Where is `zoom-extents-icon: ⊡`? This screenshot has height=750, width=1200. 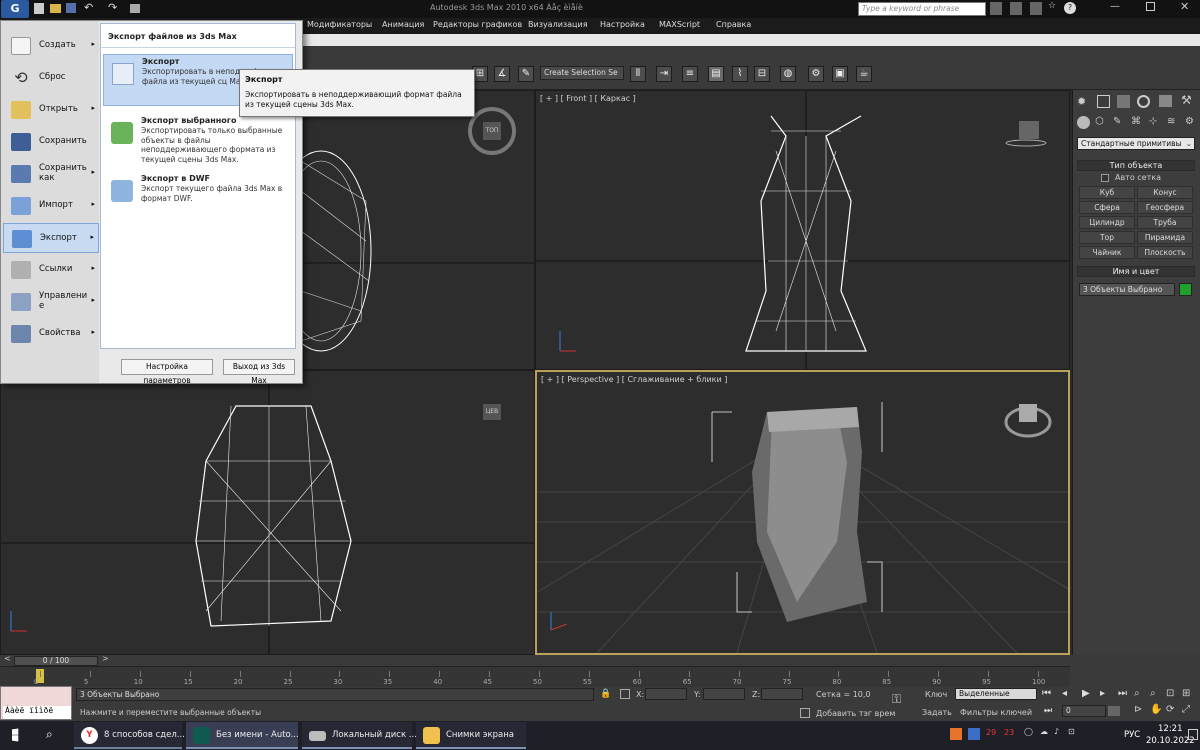 zoom-extents-icon: ⊡ is located at coordinates (1170, 693).